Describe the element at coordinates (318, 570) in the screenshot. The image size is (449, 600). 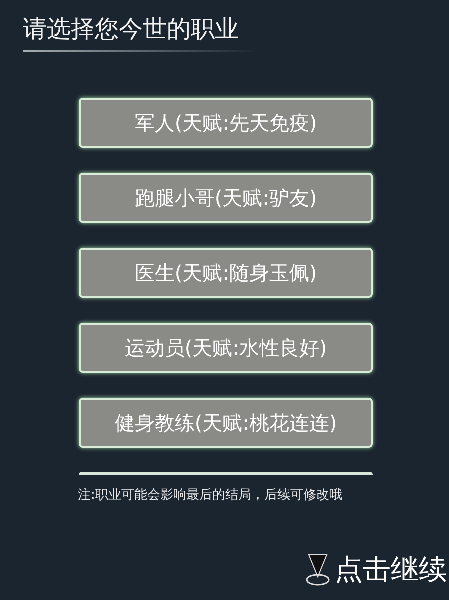
I see `pointer-icon` at that location.